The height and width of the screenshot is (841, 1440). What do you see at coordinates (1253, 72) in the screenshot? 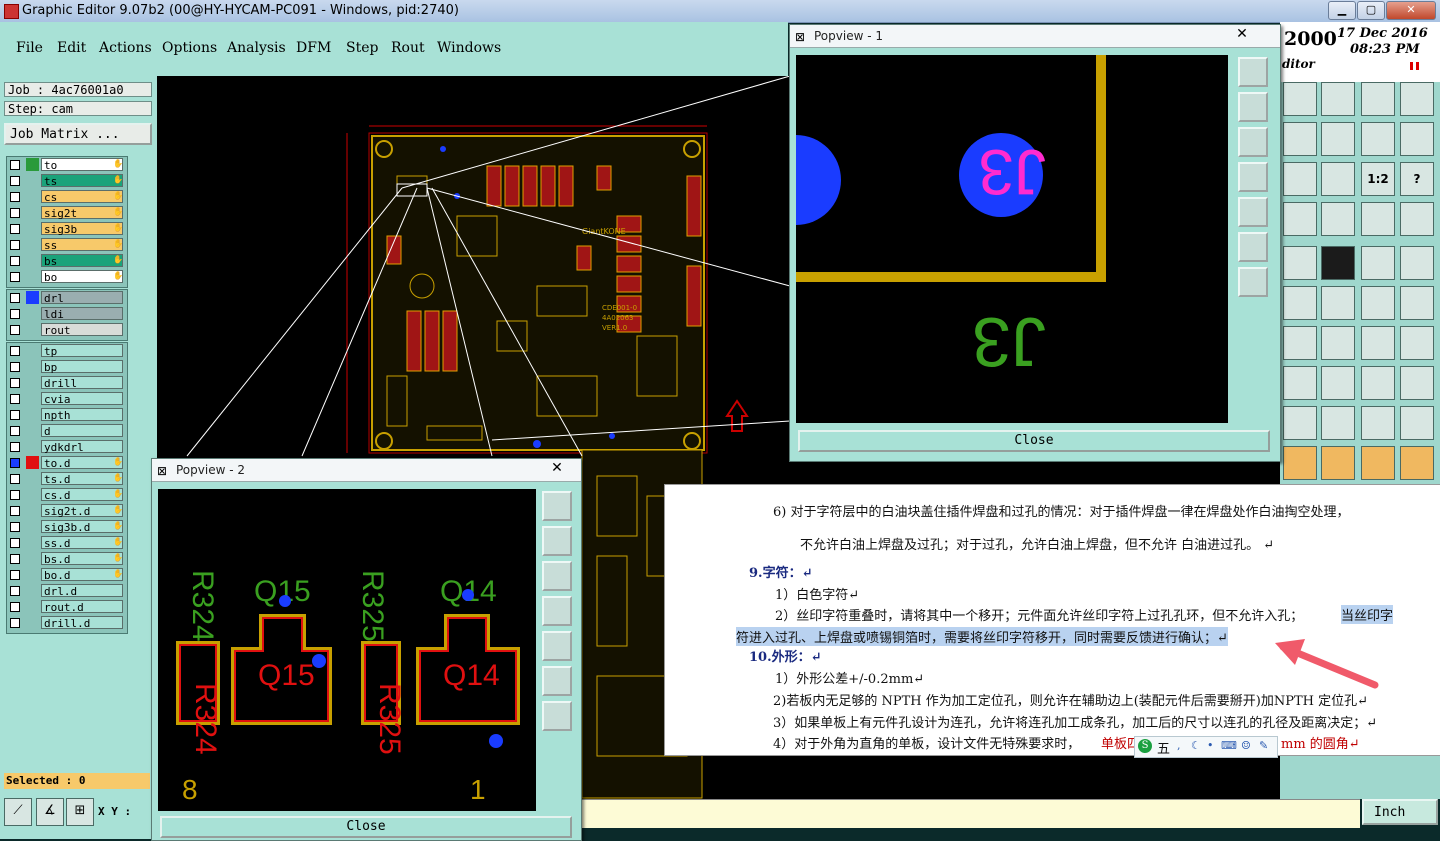
I see `zoom-icon` at bounding box center [1253, 72].